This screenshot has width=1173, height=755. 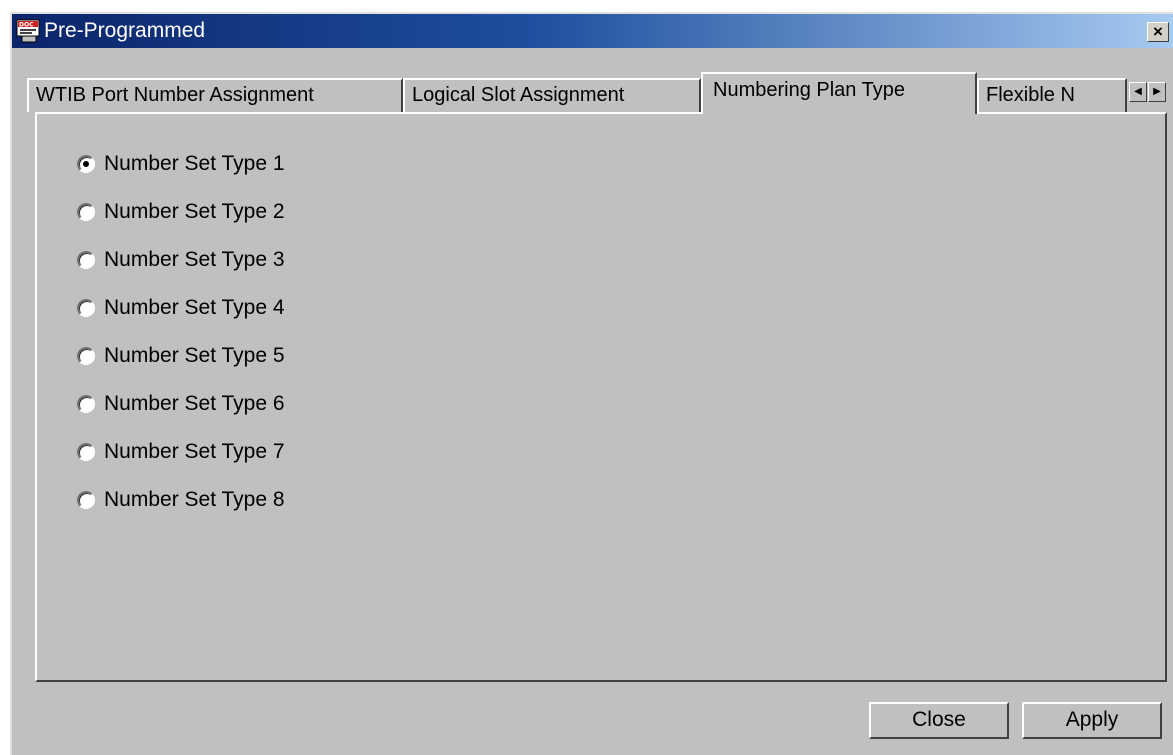 I want to click on window-title: Pre-Programmed, so click(x=125, y=30).